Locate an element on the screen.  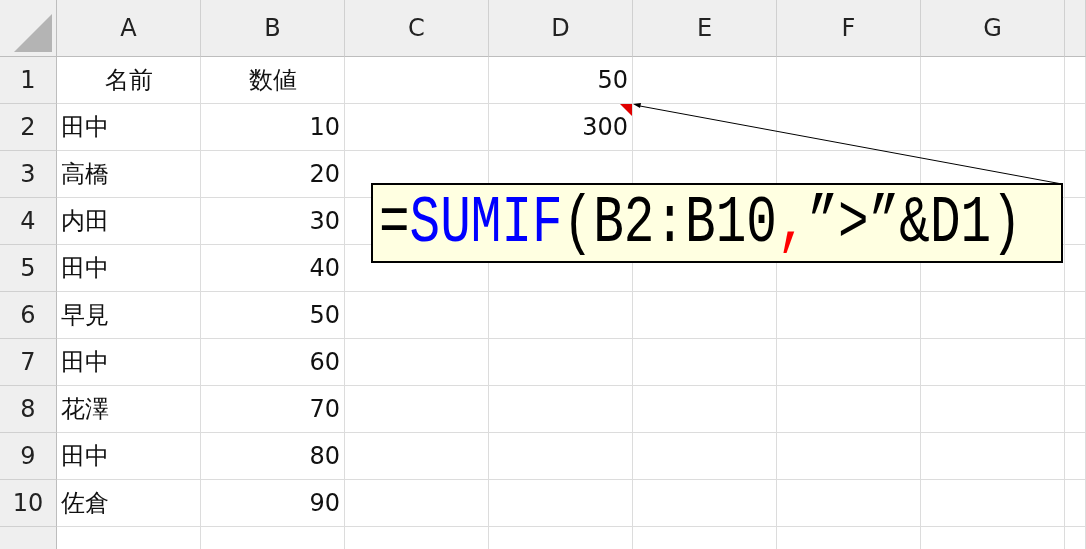
table-cell: 早見 is located at coordinates (129, 315).